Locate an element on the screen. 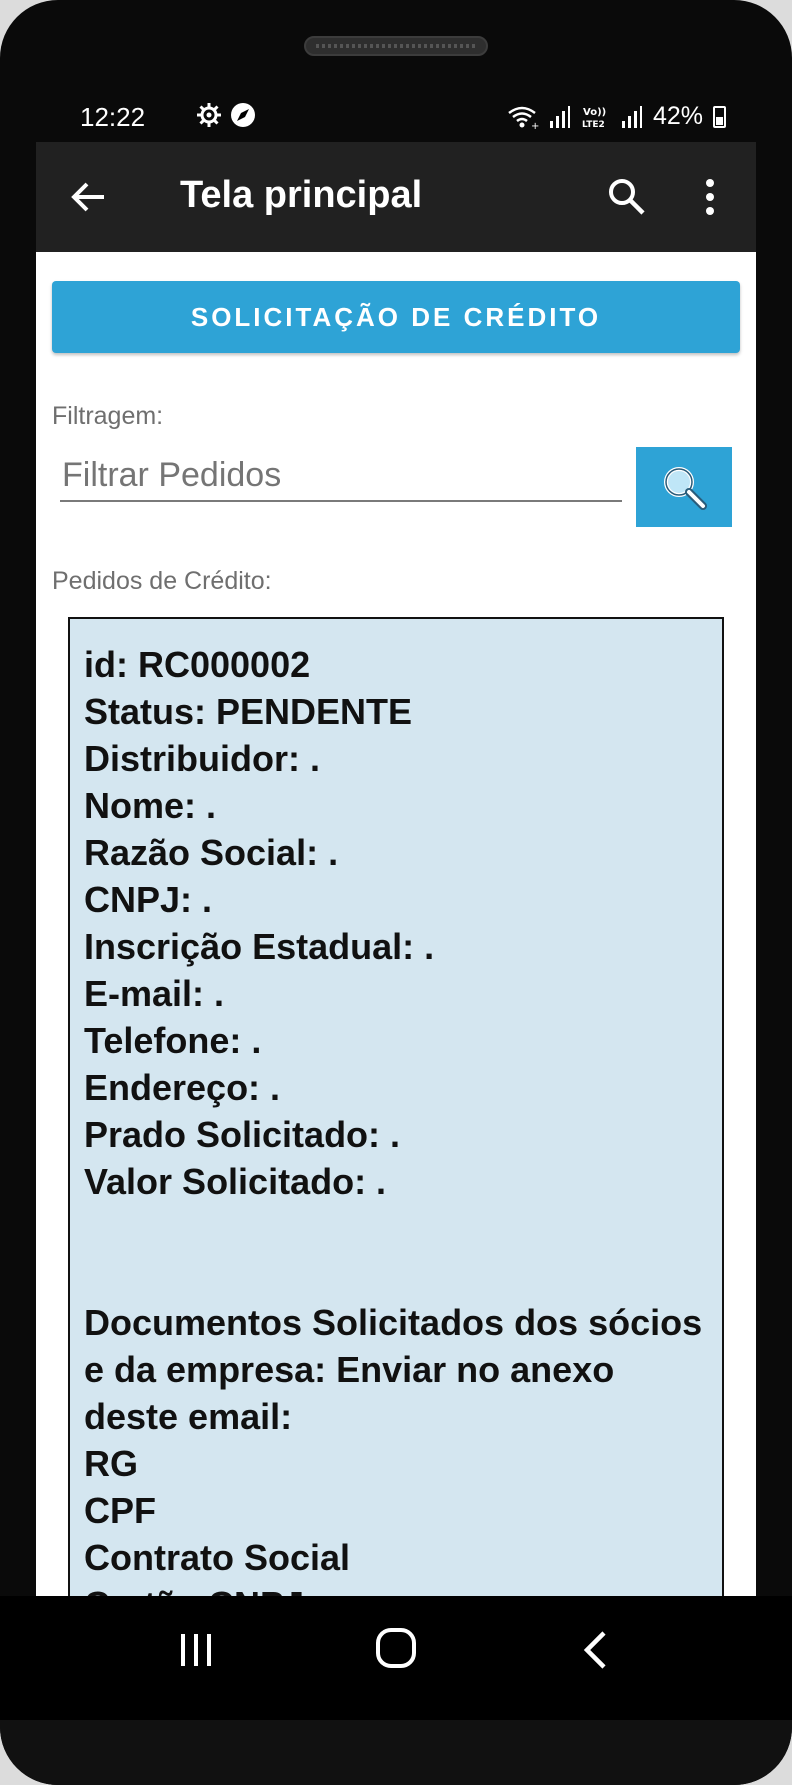 This screenshot has width=792, height=1785. order-prado-solicitado: Prado Solicitado: . is located at coordinates (242, 1134).